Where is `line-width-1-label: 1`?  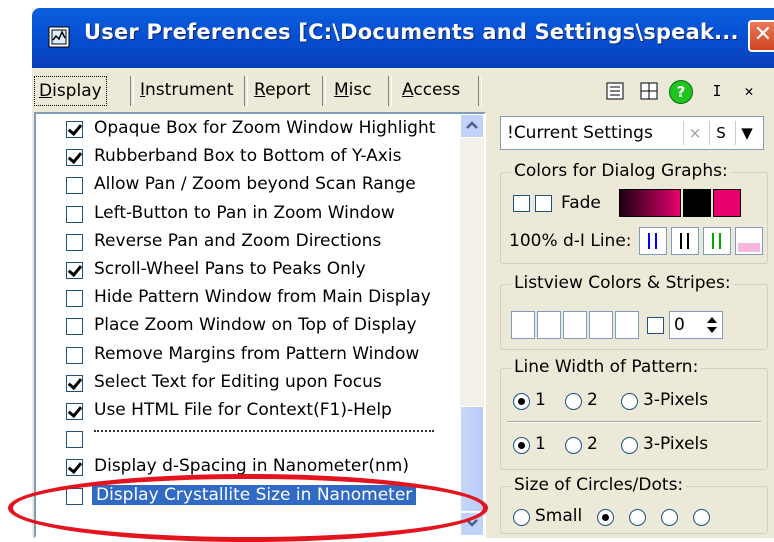
line-width-1-label: 1 is located at coordinates (540, 400).